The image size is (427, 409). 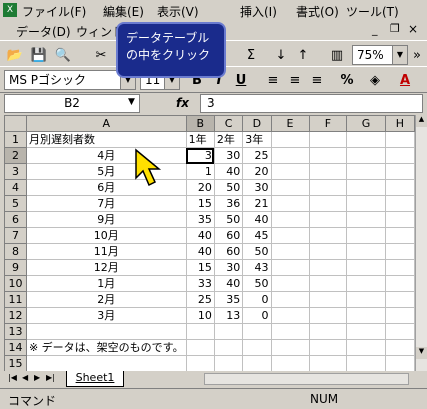 What do you see at coordinates (15, 299) in the screenshot?
I see `row-header: 11` at bounding box center [15, 299].